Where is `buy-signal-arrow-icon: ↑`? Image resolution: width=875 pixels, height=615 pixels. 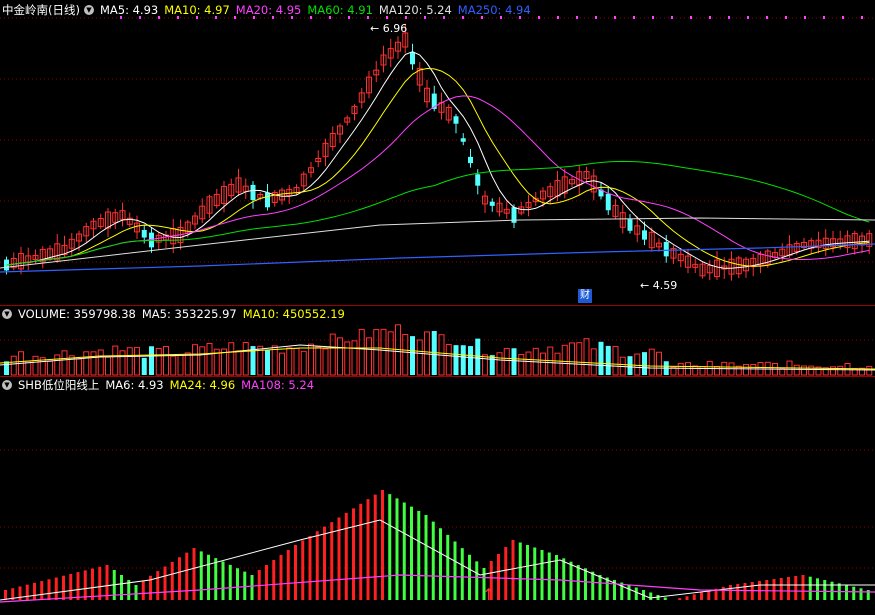 buy-signal-arrow-icon: ↑ is located at coordinates (488, 594).